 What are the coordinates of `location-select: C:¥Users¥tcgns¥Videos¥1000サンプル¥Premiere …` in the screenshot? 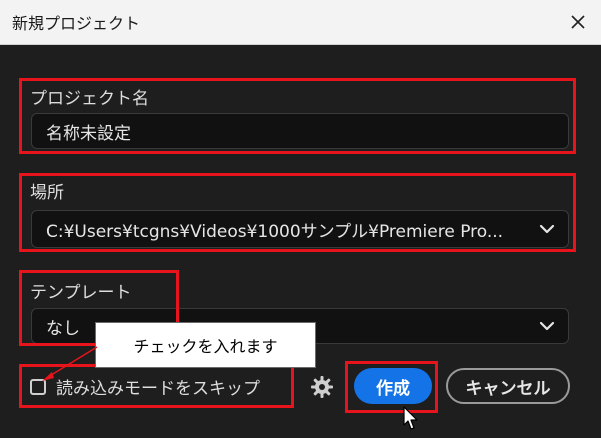 It's located at (300, 229).